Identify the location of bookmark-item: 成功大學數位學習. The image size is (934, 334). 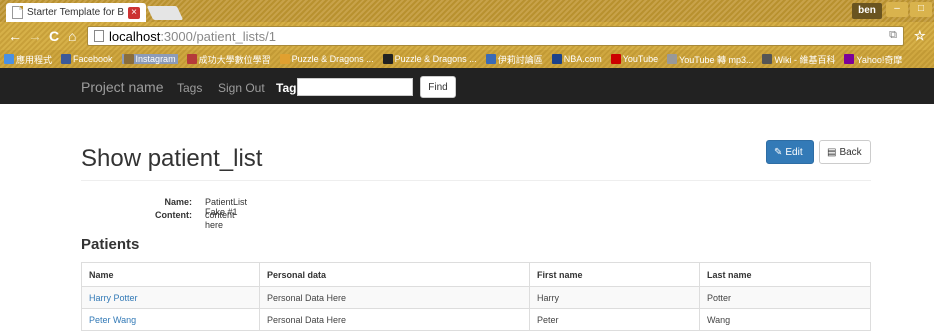
(228, 59).